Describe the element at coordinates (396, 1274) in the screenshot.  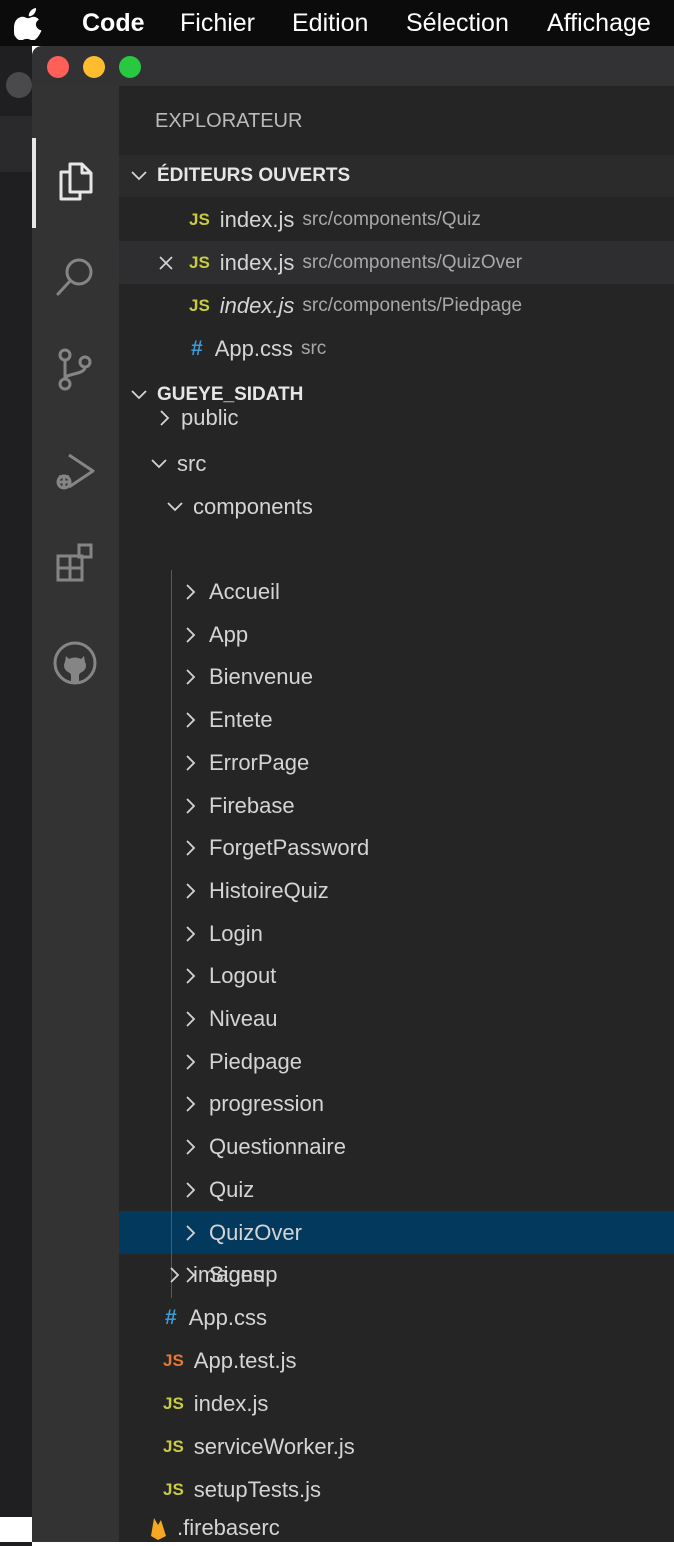
I see `tree-folder: images` at that location.